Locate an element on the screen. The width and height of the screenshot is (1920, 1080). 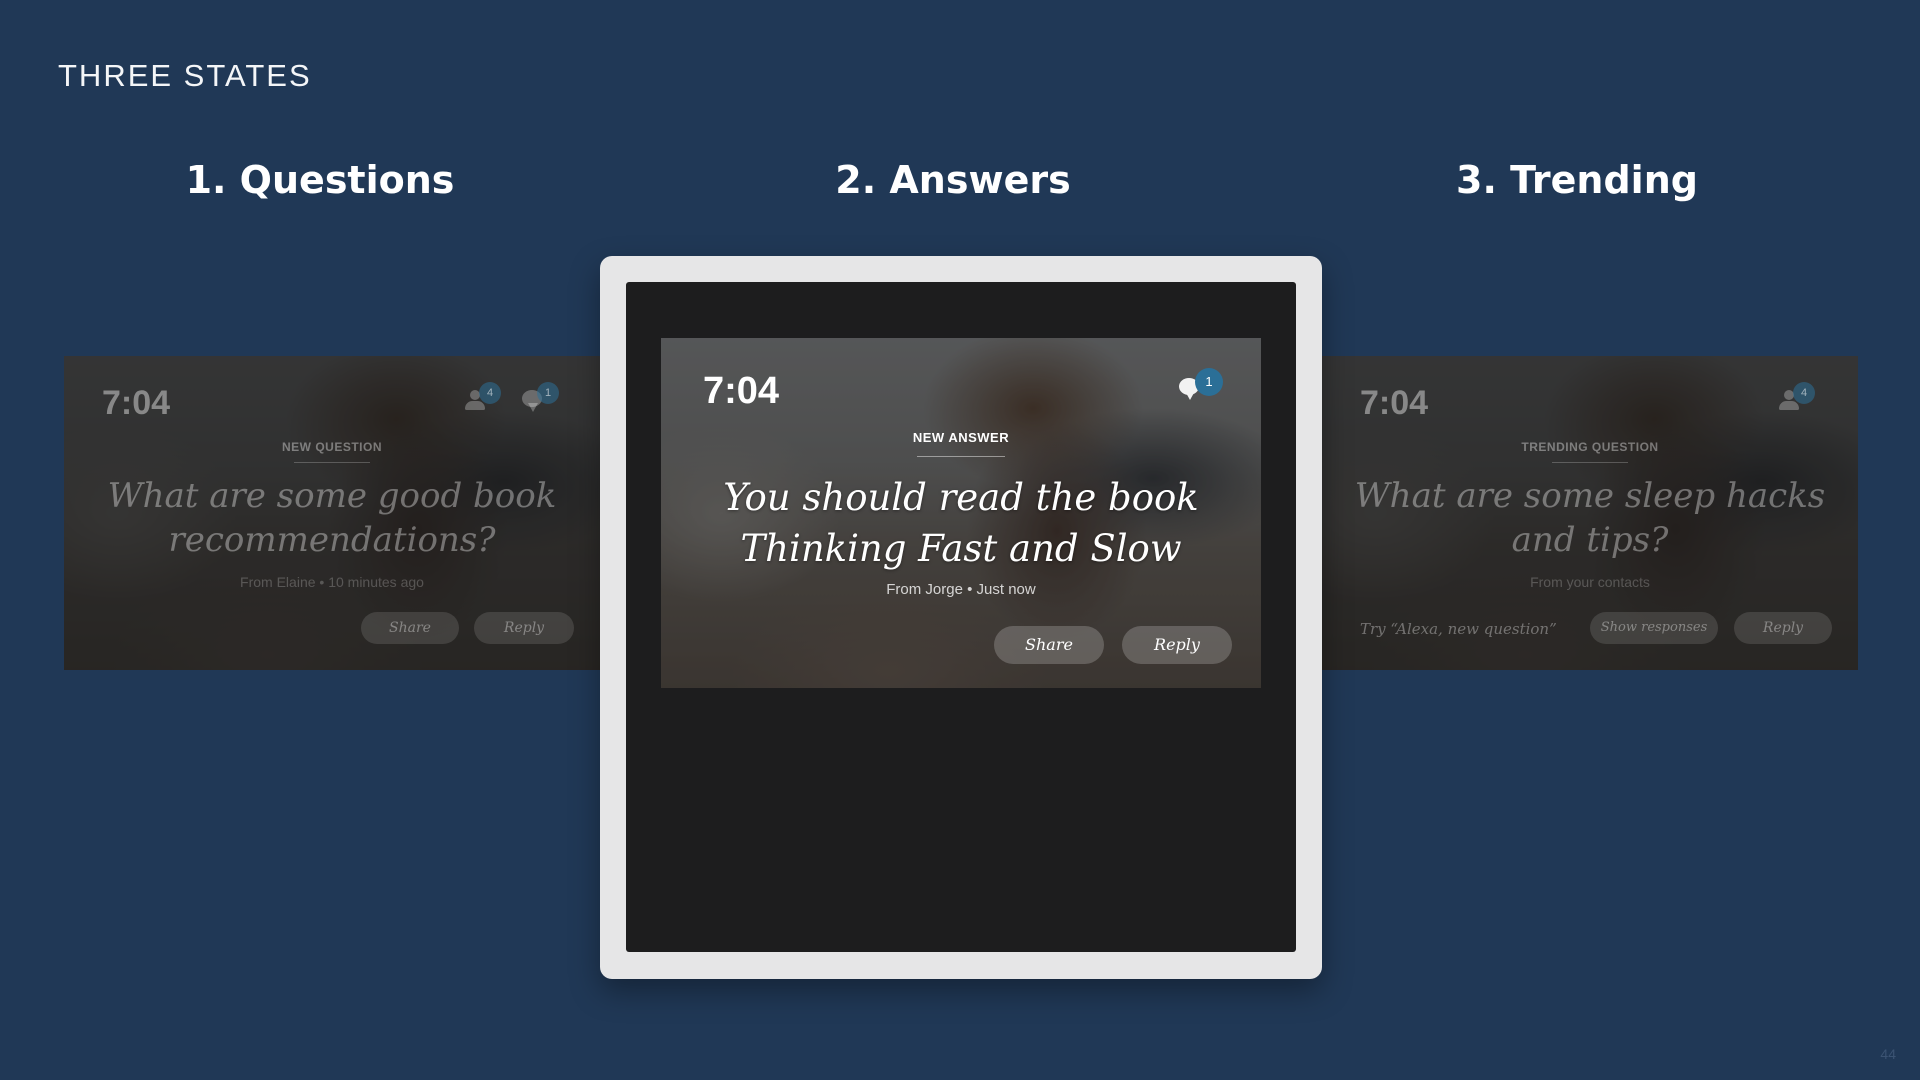
question-meta: From your contacts is located at coordinates (1590, 582).